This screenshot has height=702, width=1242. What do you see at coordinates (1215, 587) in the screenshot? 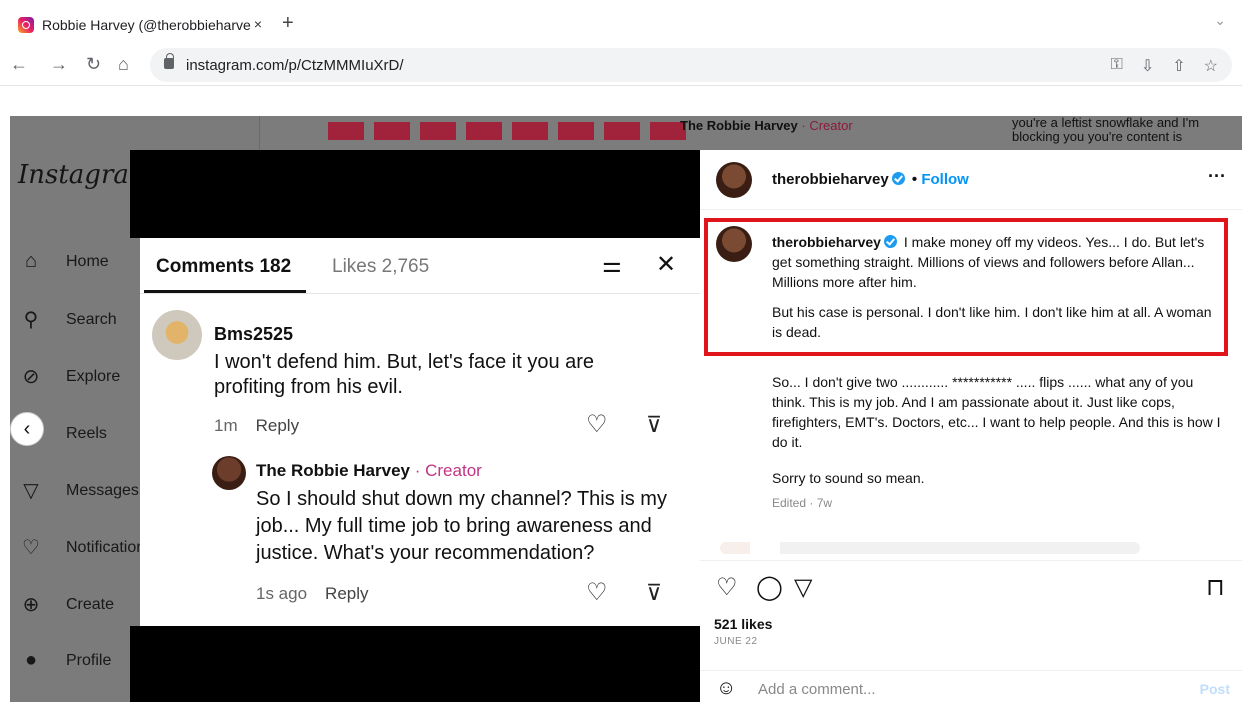
I see `save-bookmark-icon: ⊓` at bounding box center [1215, 587].